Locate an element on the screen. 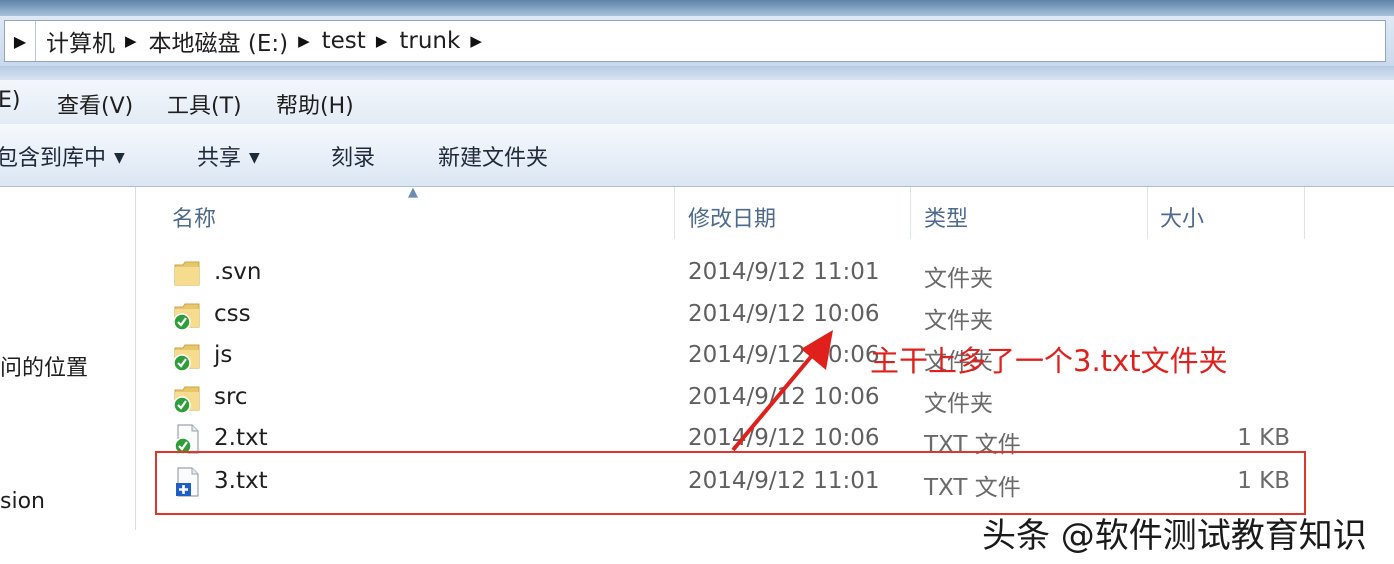 Image resolution: width=1394 pixels, height=564 pixels. breadcrumb-computer: 计算机 is located at coordinates (79, 41).